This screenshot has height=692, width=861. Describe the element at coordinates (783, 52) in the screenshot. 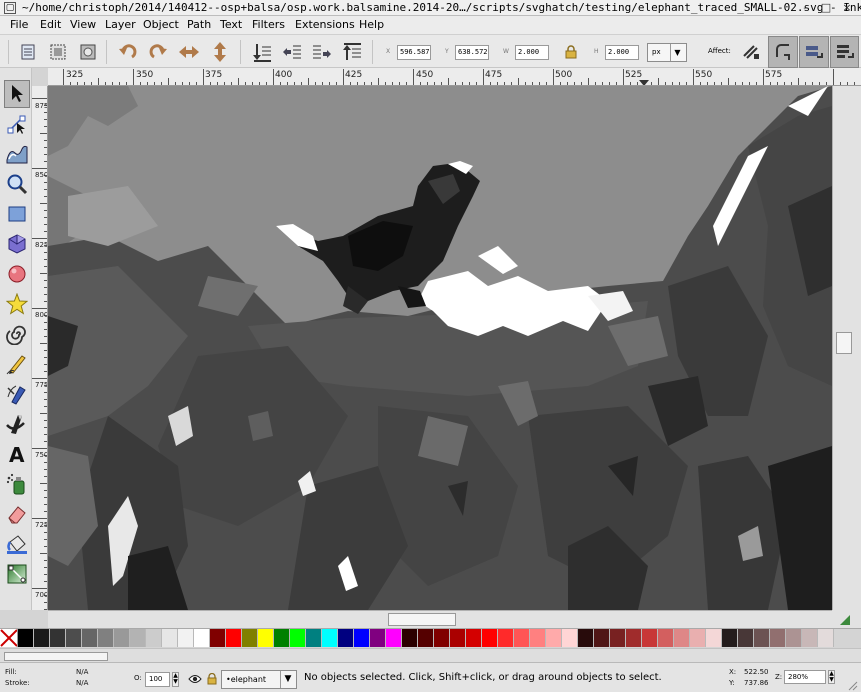

I see `scale-radii-toggle` at that location.